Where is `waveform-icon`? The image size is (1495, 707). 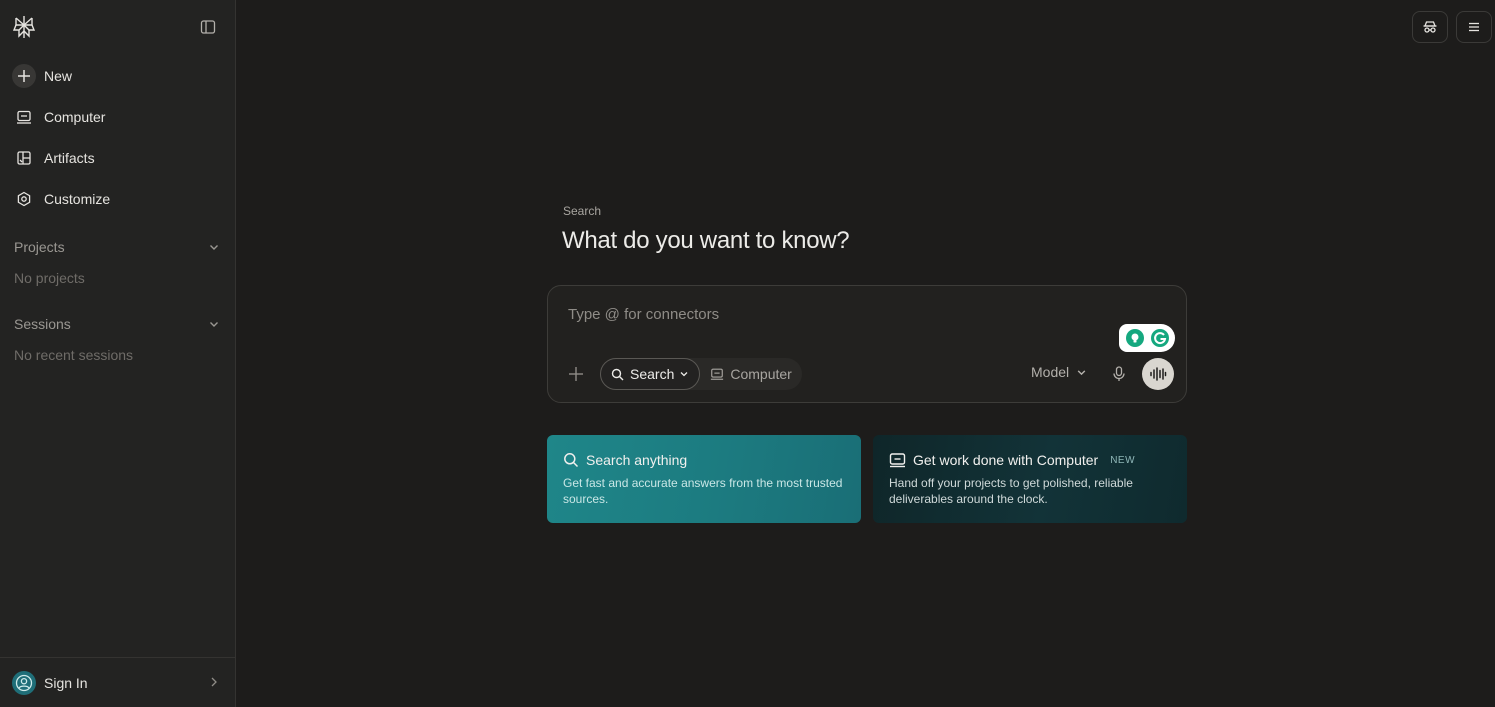 waveform-icon is located at coordinates (1158, 374).